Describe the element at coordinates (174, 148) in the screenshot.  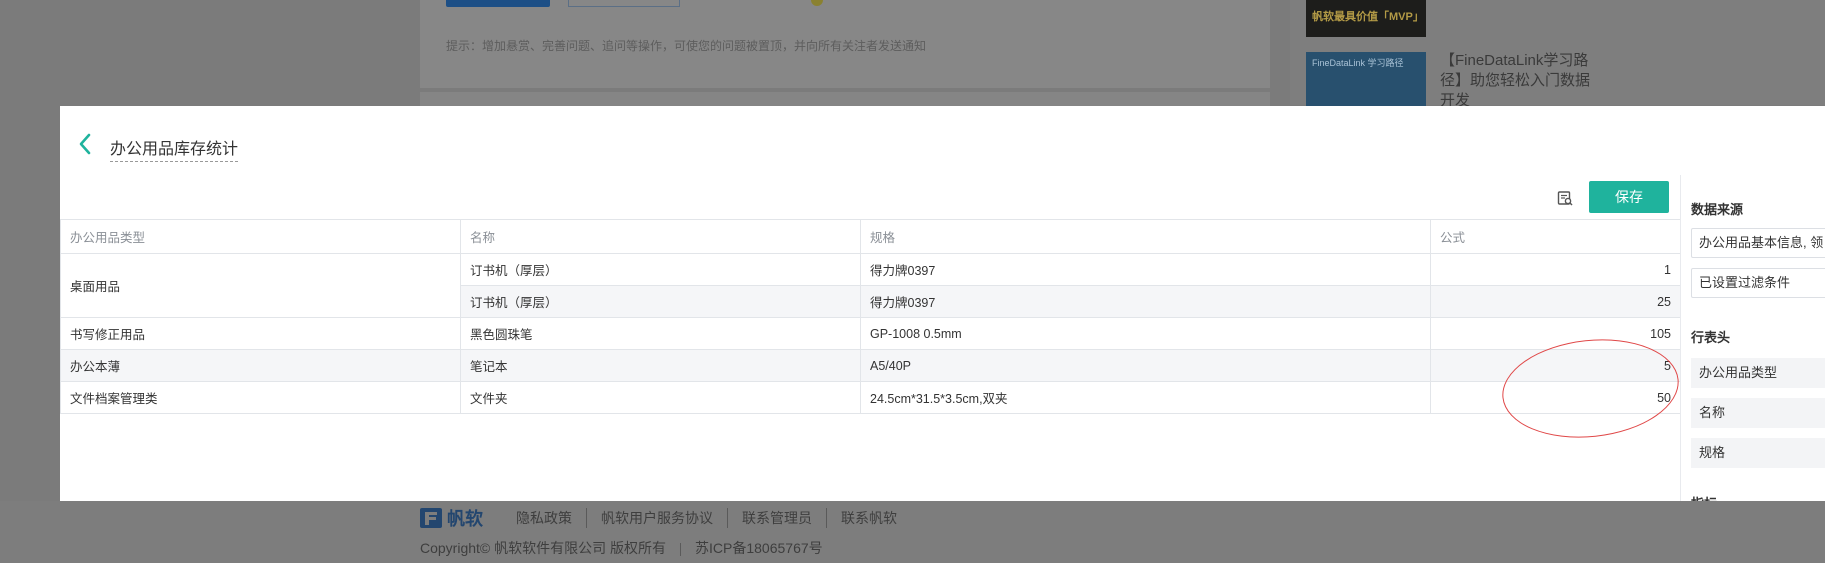
I see `report-title: 办公用品库存统计` at that location.